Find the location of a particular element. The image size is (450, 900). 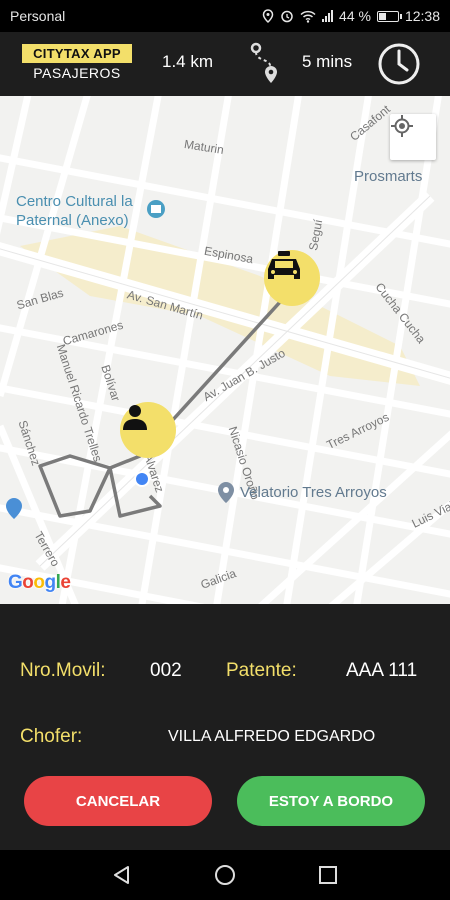

battery-level is located at coordinates (382, 16).